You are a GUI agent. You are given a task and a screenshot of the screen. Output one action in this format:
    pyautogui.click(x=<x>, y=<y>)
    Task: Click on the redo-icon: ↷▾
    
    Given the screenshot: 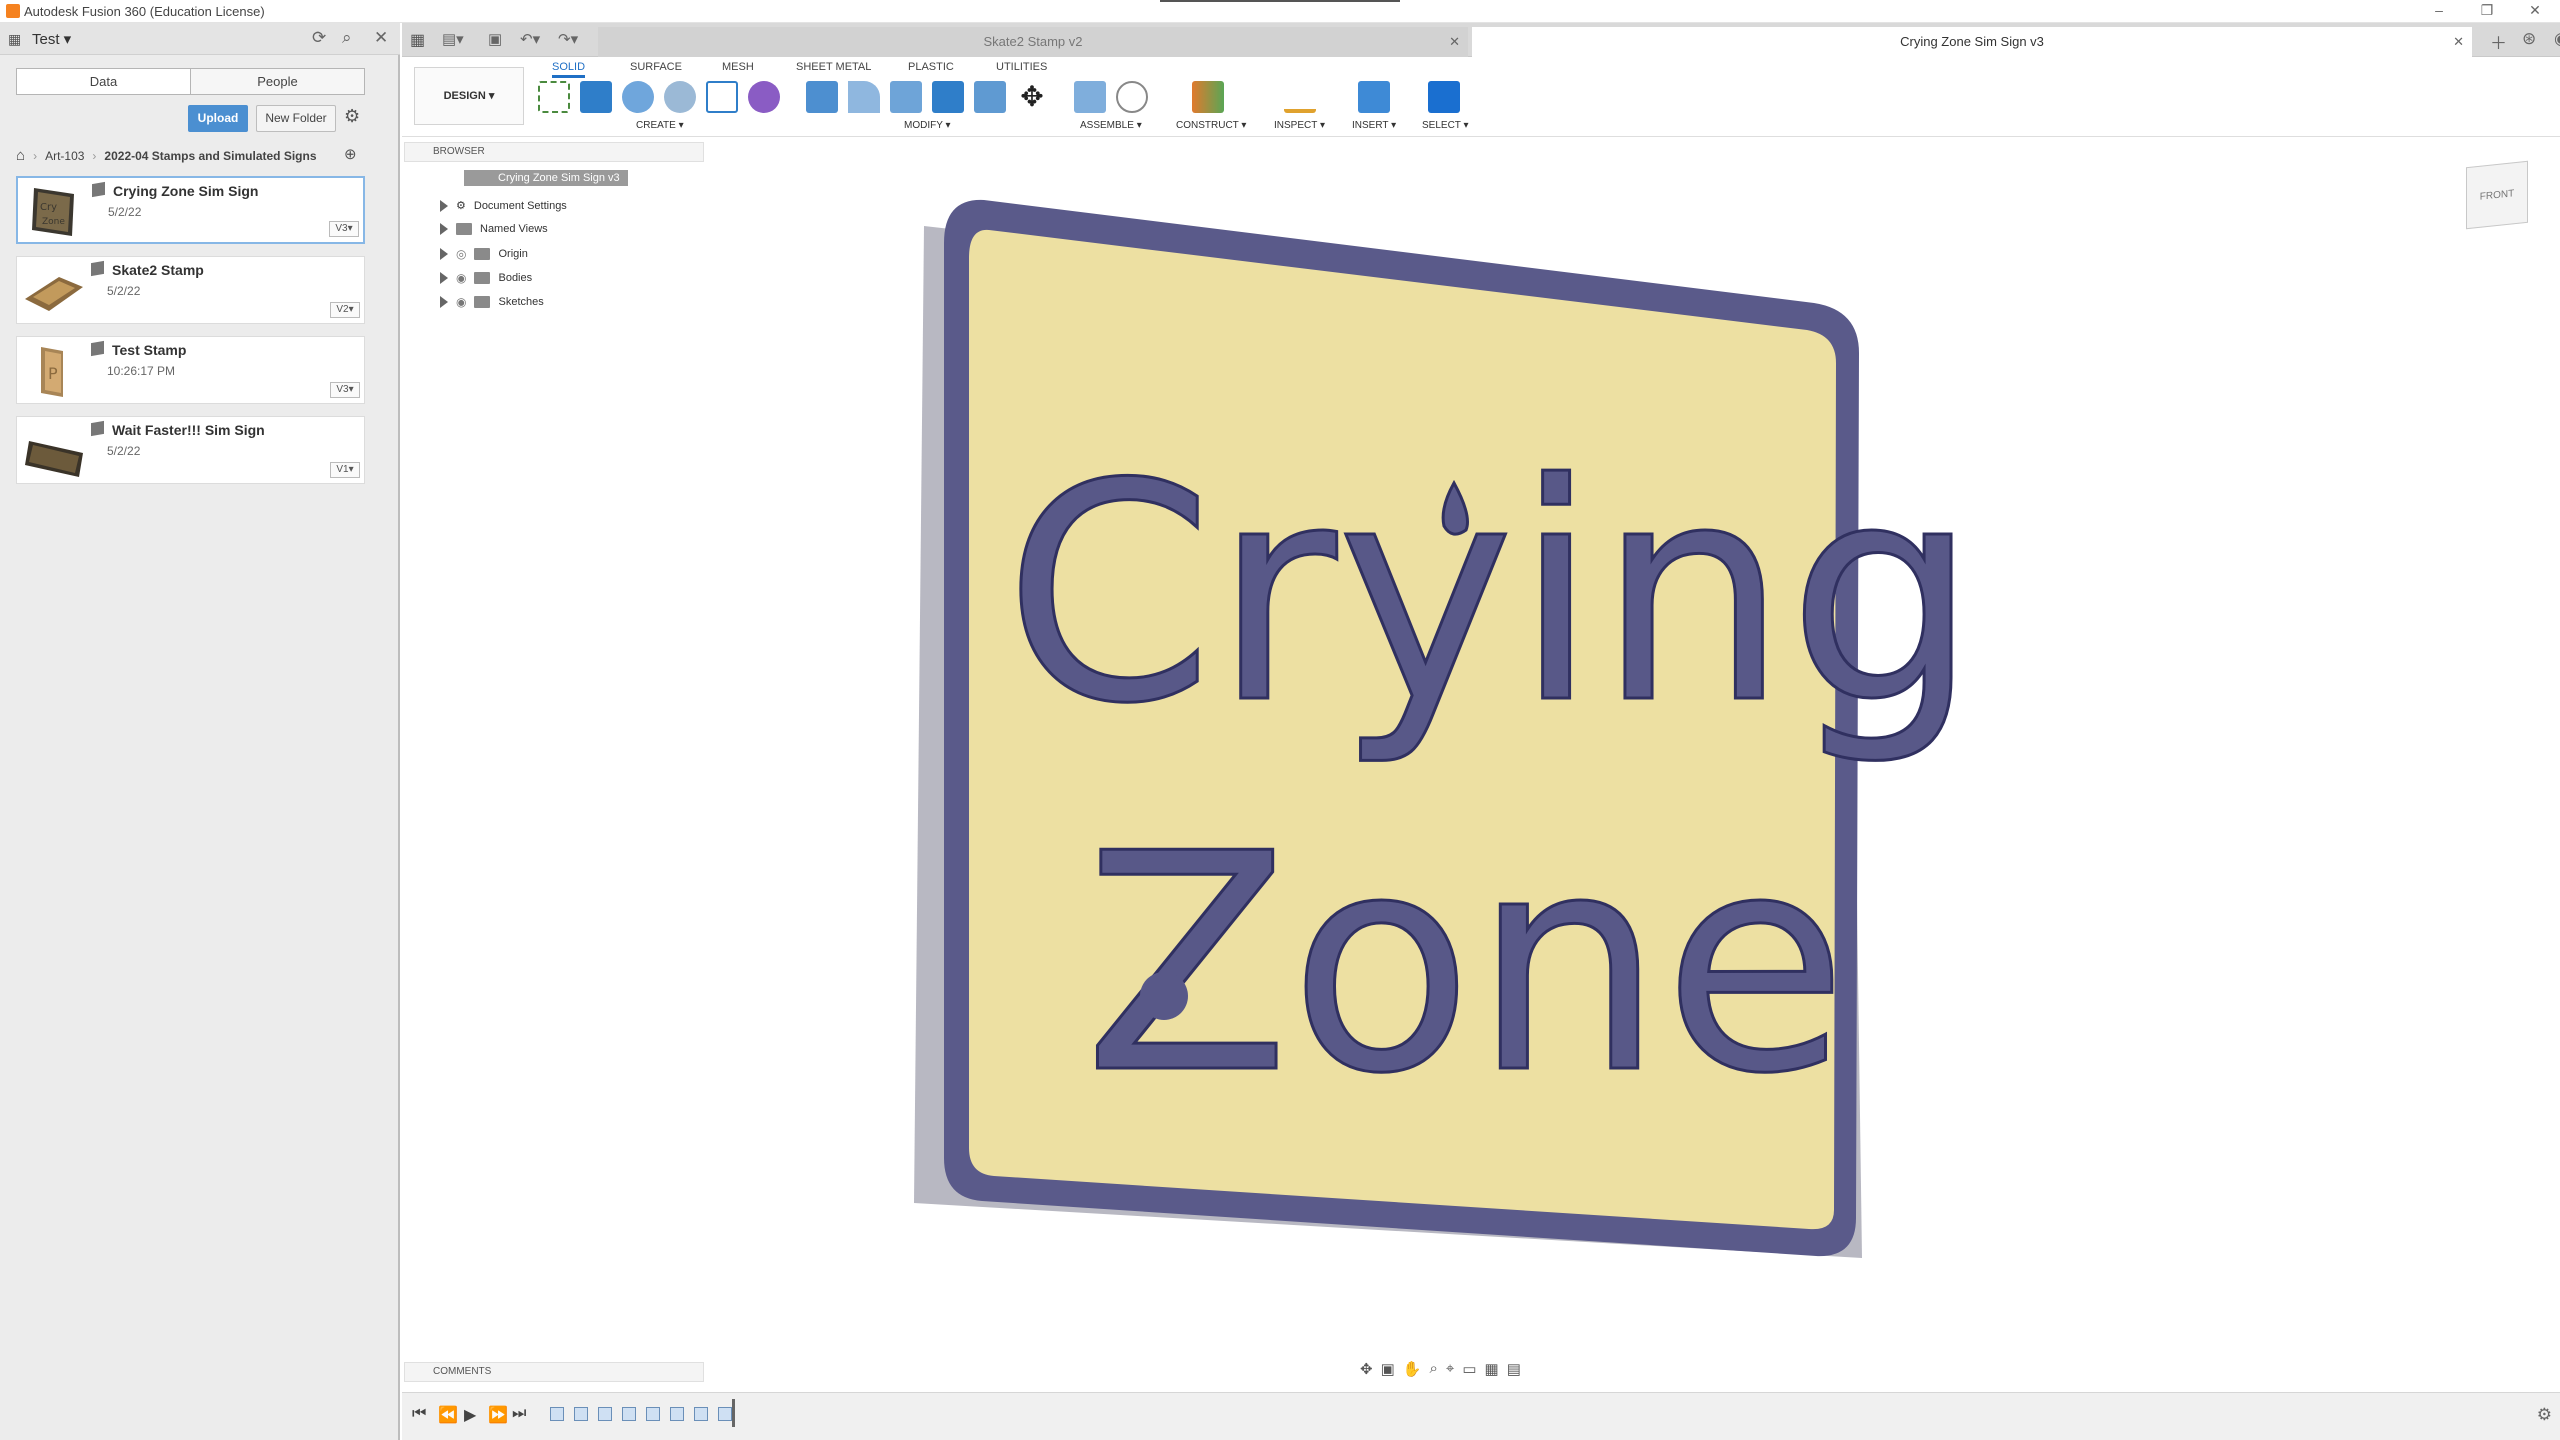 What is the action you would take?
    pyautogui.click(x=568, y=39)
    